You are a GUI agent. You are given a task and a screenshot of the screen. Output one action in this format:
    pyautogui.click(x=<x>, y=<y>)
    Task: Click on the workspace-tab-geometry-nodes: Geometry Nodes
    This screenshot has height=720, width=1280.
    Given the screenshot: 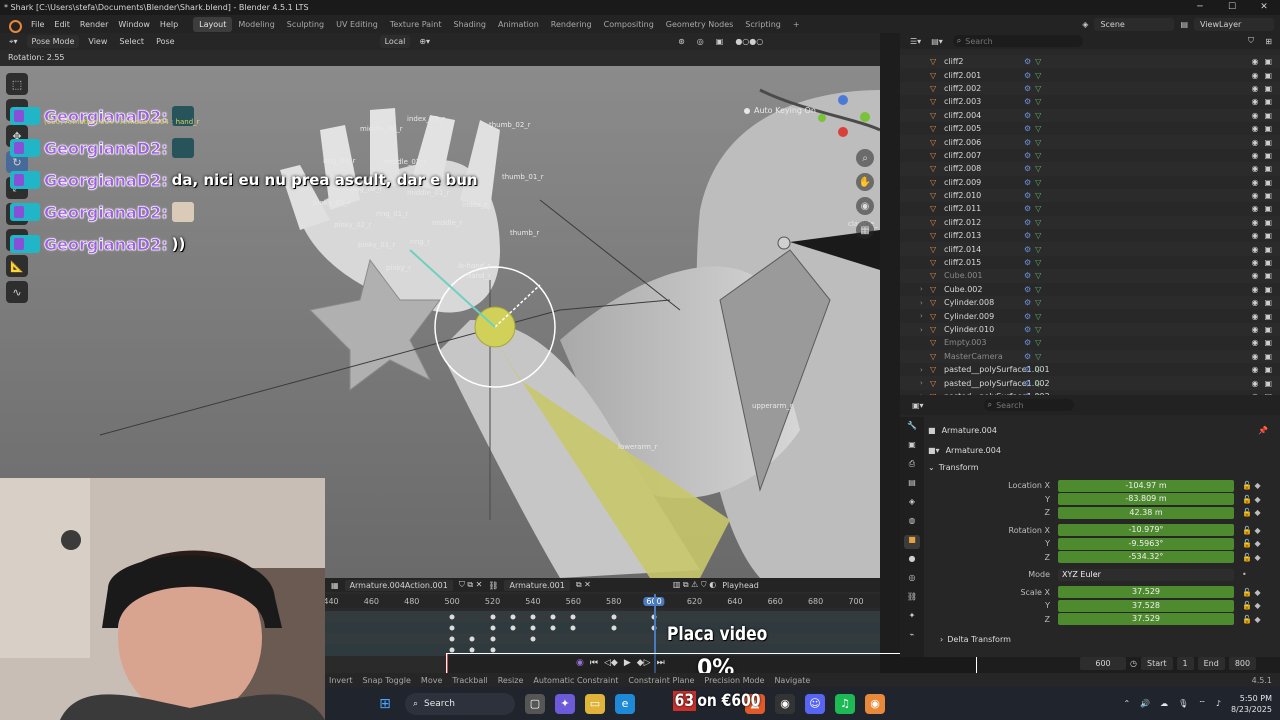 What is the action you would take?
    pyautogui.click(x=699, y=24)
    